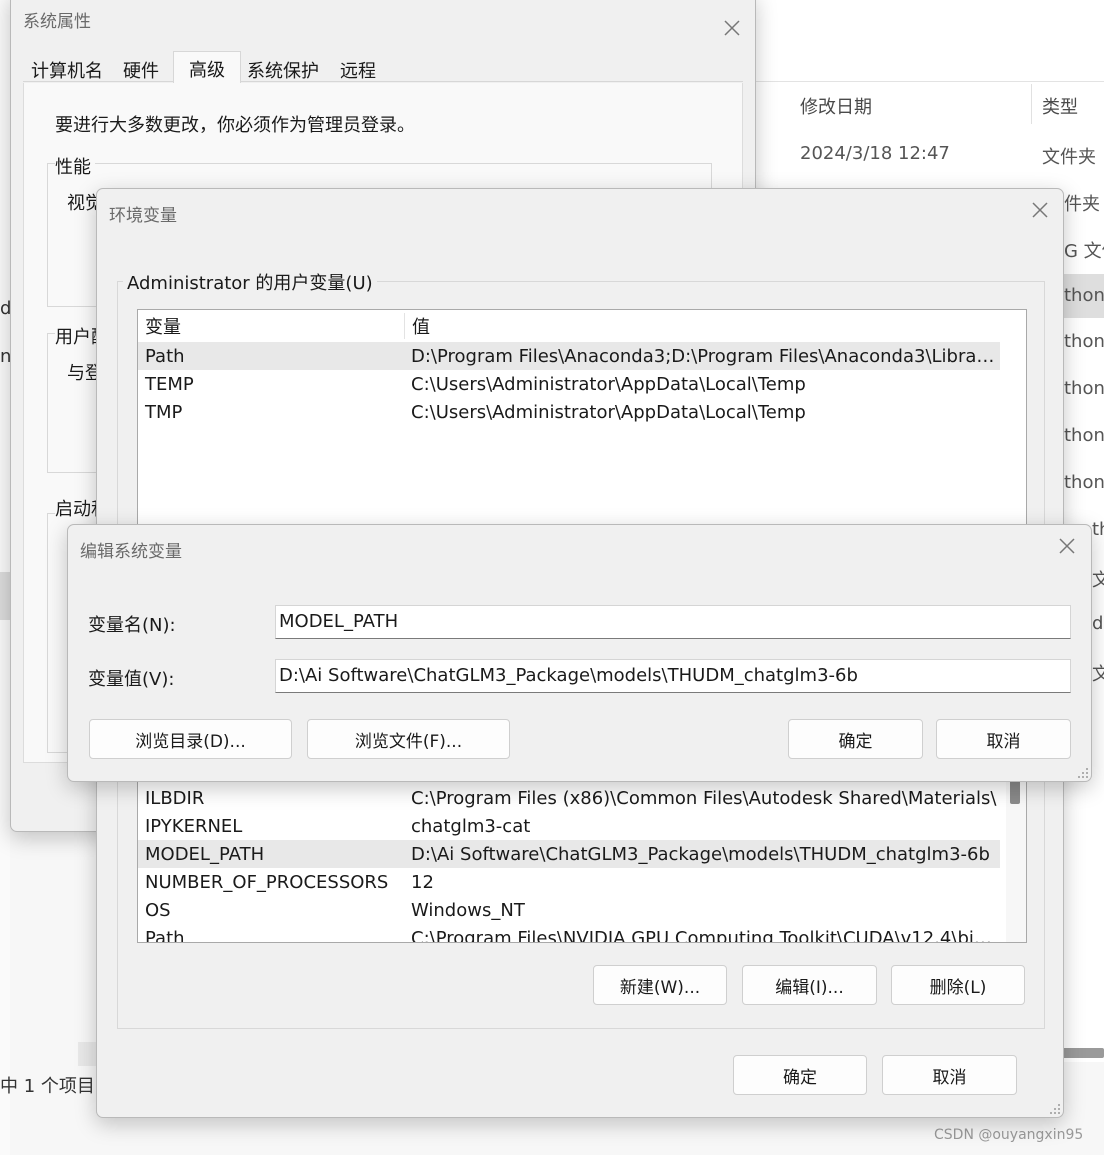 The width and height of the screenshot is (1104, 1155). I want to click on delete-variable-button: 删除(L), so click(958, 985).